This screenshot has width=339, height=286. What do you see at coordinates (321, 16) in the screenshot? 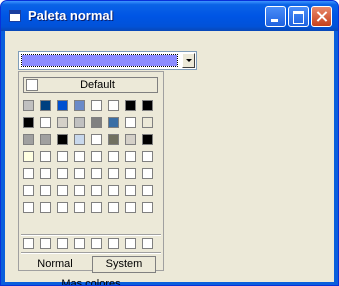
I see `close-button` at bounding box center [321, 16].